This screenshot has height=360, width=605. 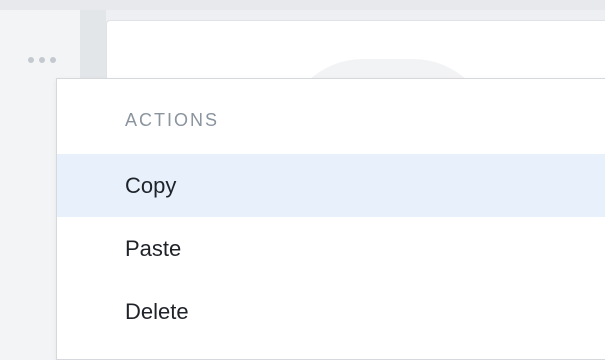 I want to click on menu-heading: ACTIONS, so click(x=172, y=120).